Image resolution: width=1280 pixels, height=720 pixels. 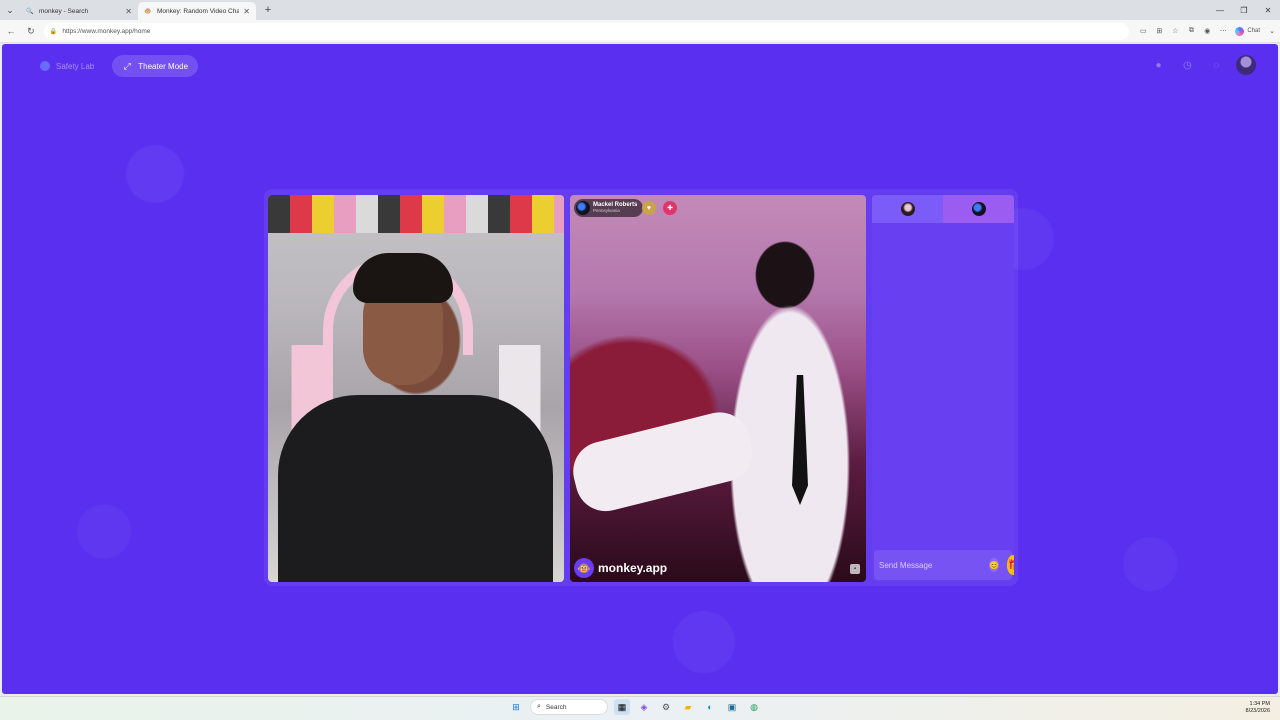 I want to click on safety-lab-label: Safety Lab, so click(x=75, y=66).